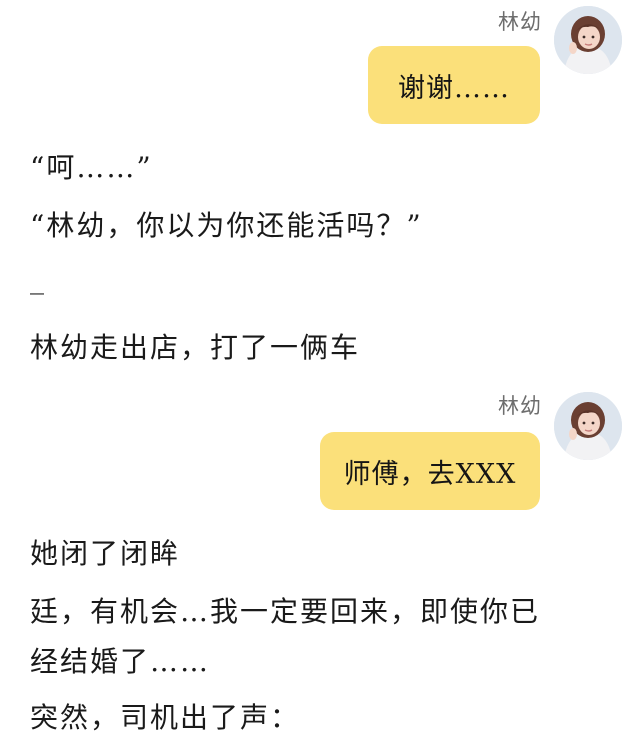  I want to click on story-line: _, so click(38, 278).